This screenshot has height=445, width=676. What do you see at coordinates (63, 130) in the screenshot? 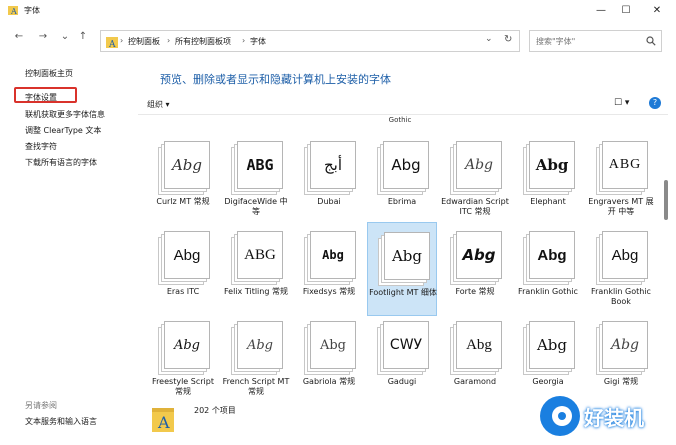
I see `adjust-cleartype-link: 调整 ClearType 文本` at bounding box center [63, 130].